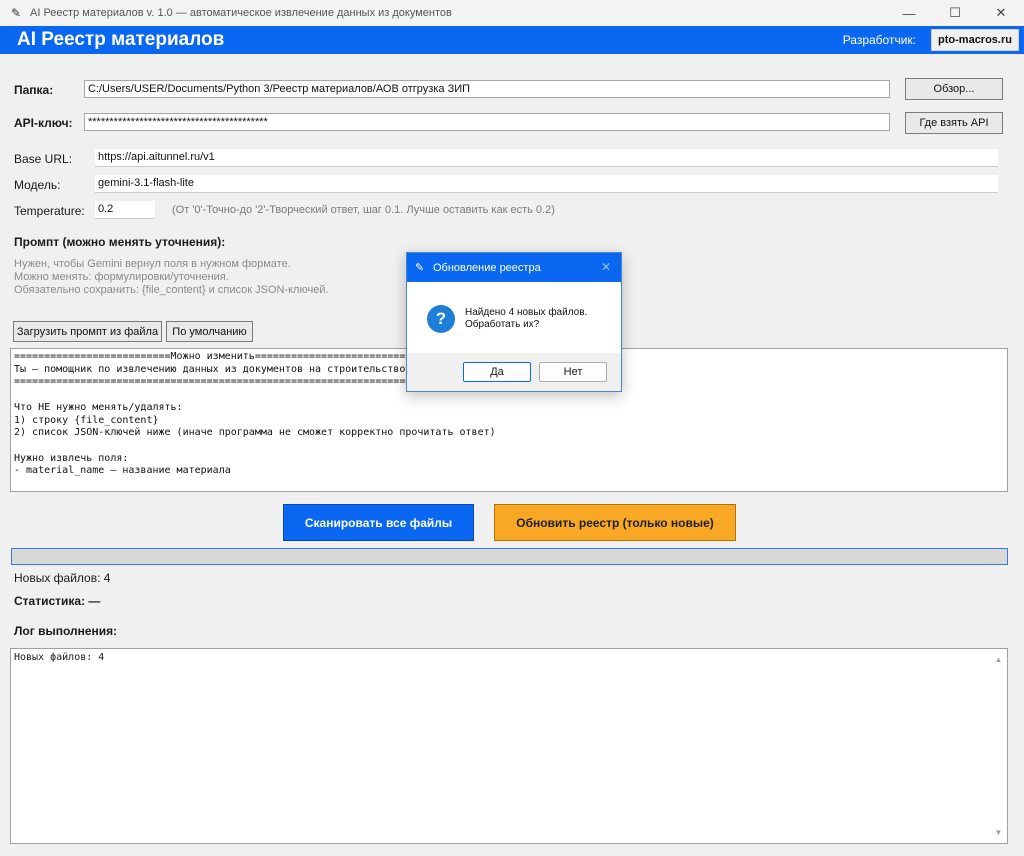  Describe the element at coordinates (998, 746) in the screenshot. I see `log-scrollbar: ▲ ▼` at that location.